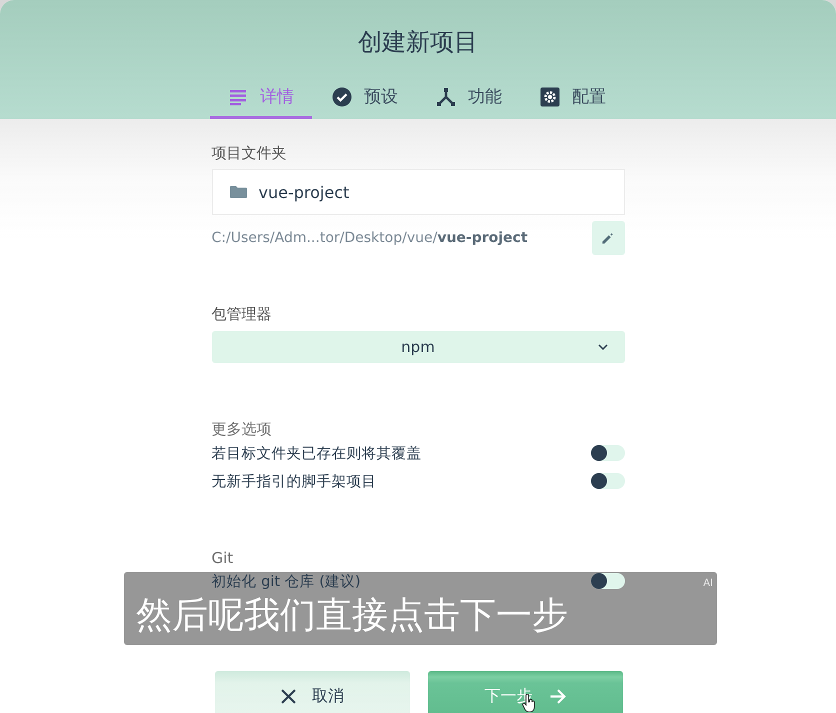  Describe the element at coordinates (242, 429) in the screenshot. I see `section-title: 更多选项` at that location.